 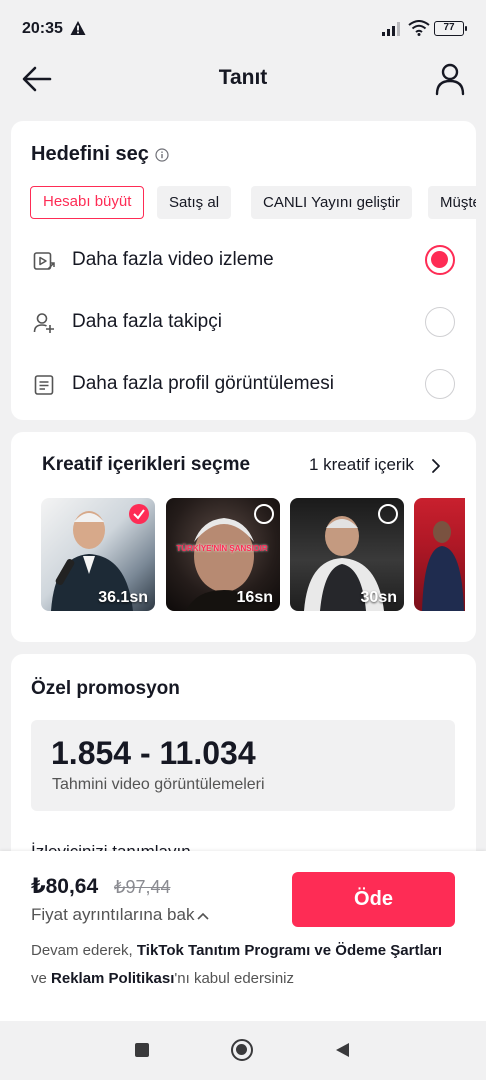 What do you see at coordinates (65, 886) in the screenshot?
I see `price: ₺80,64` at bounding box center [65, 886].